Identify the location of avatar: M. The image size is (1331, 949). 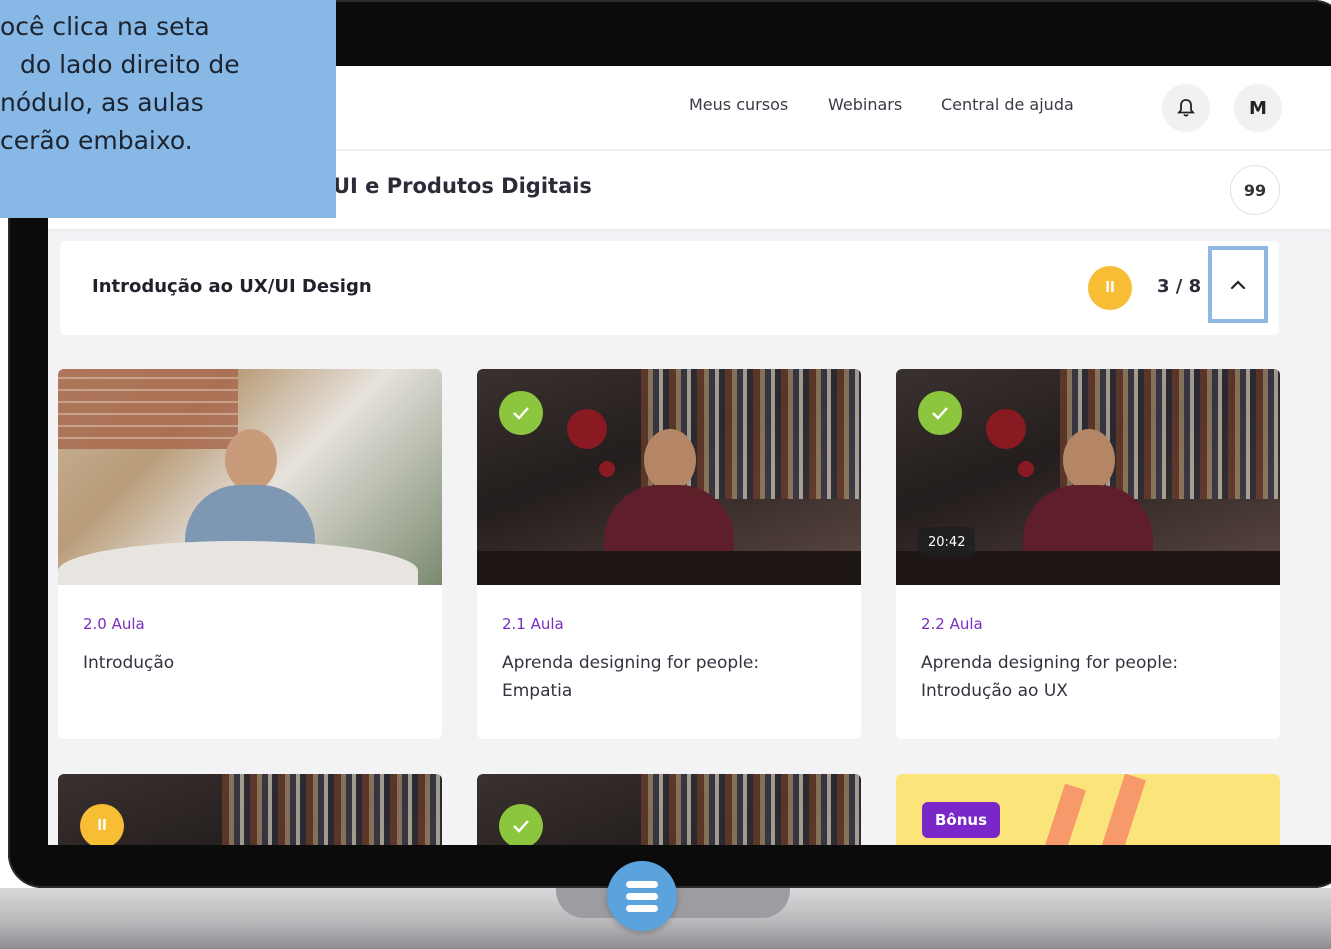
(1258, 108).